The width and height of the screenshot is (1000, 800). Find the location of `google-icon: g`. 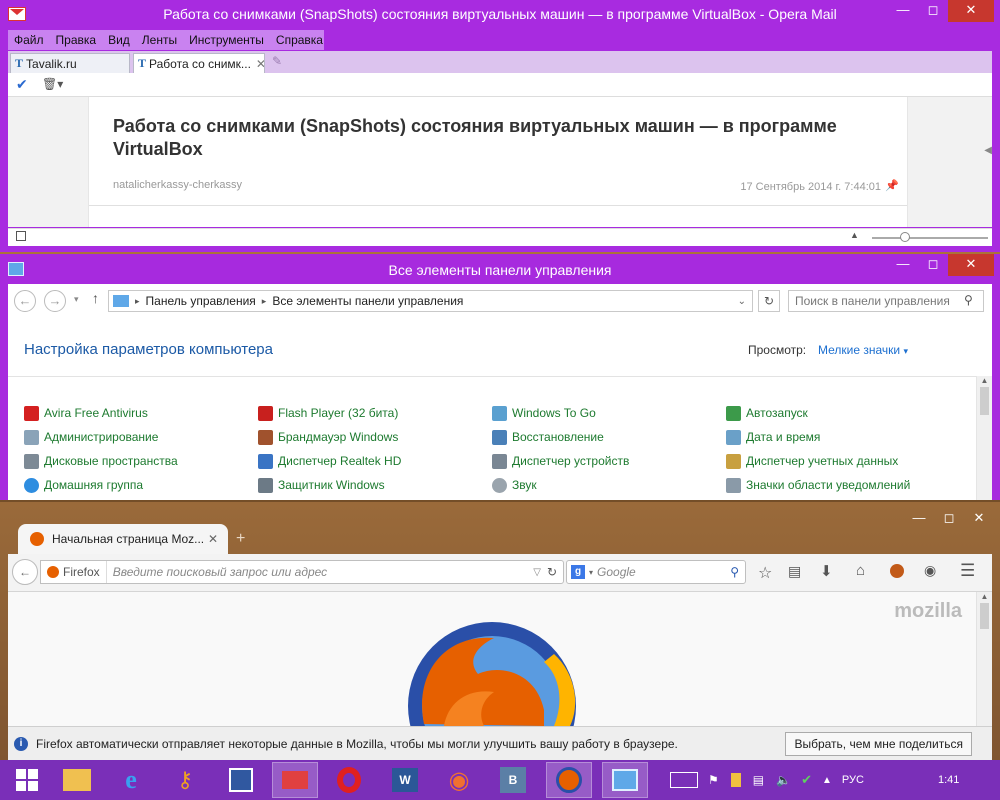

google-icon: g is located at coordinates (578, 572).